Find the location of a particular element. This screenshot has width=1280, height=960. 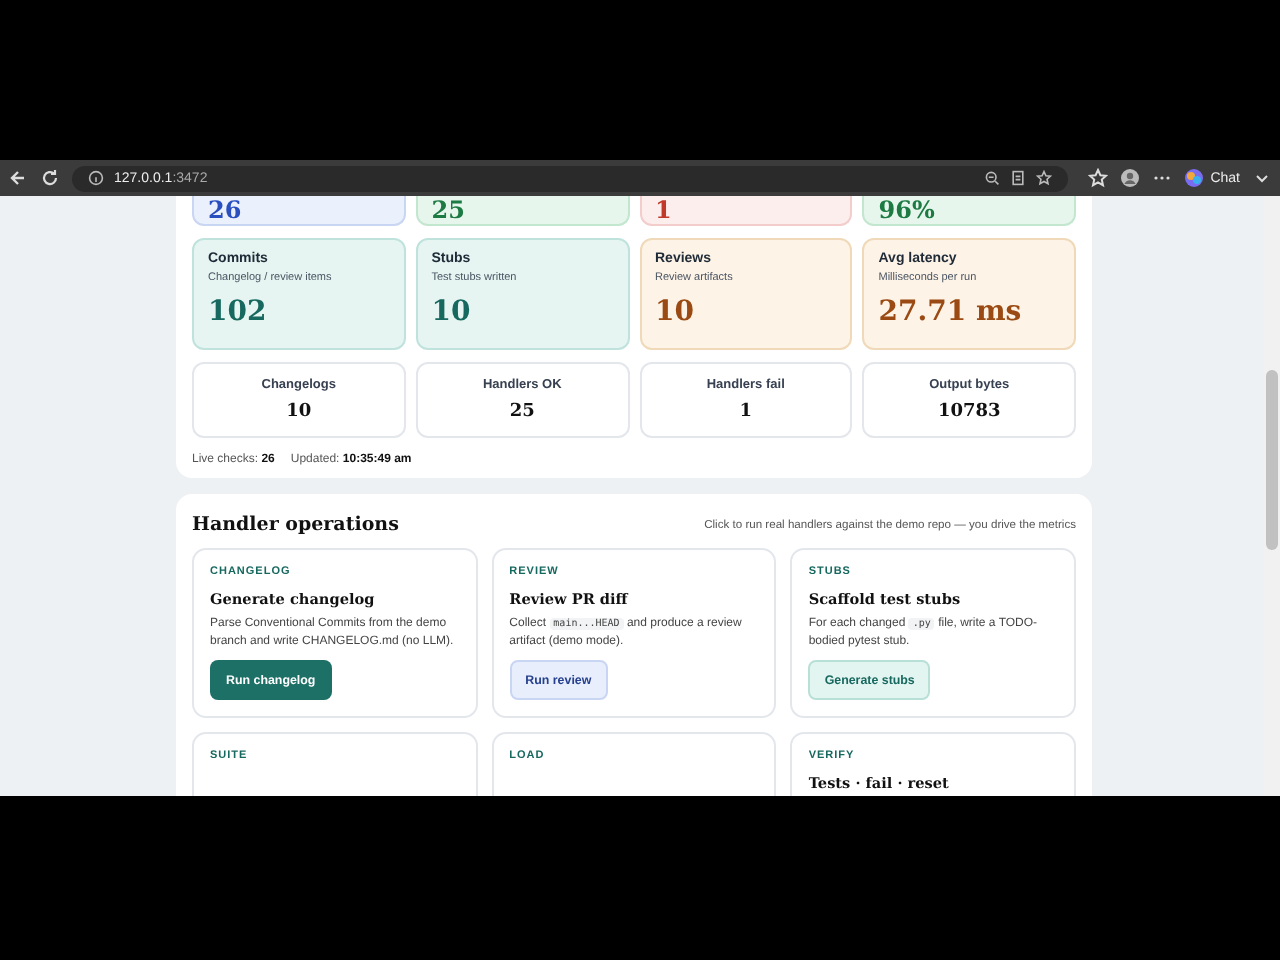

stat-value: 1 is located at coordinates (663, 211).